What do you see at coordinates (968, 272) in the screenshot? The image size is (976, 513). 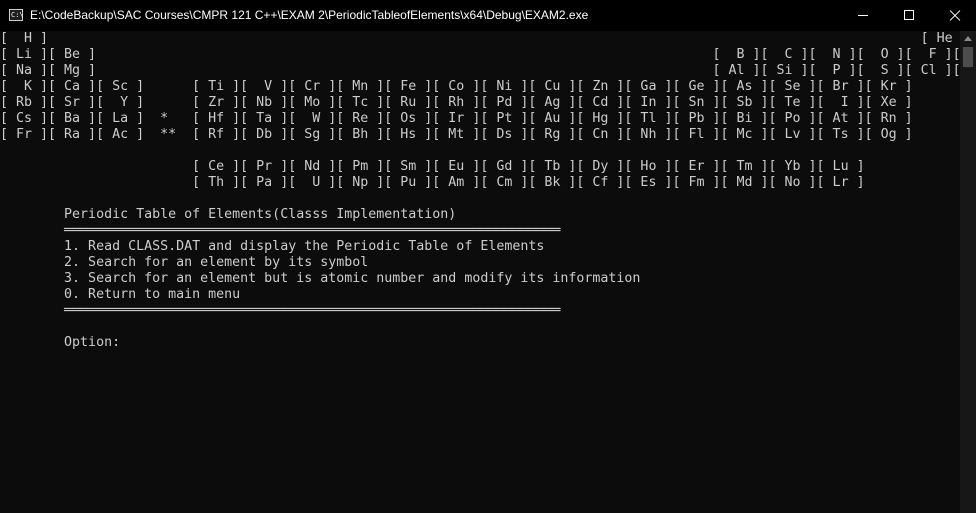 I see `vertical-scrollbar` at bounding box center [968, 272].